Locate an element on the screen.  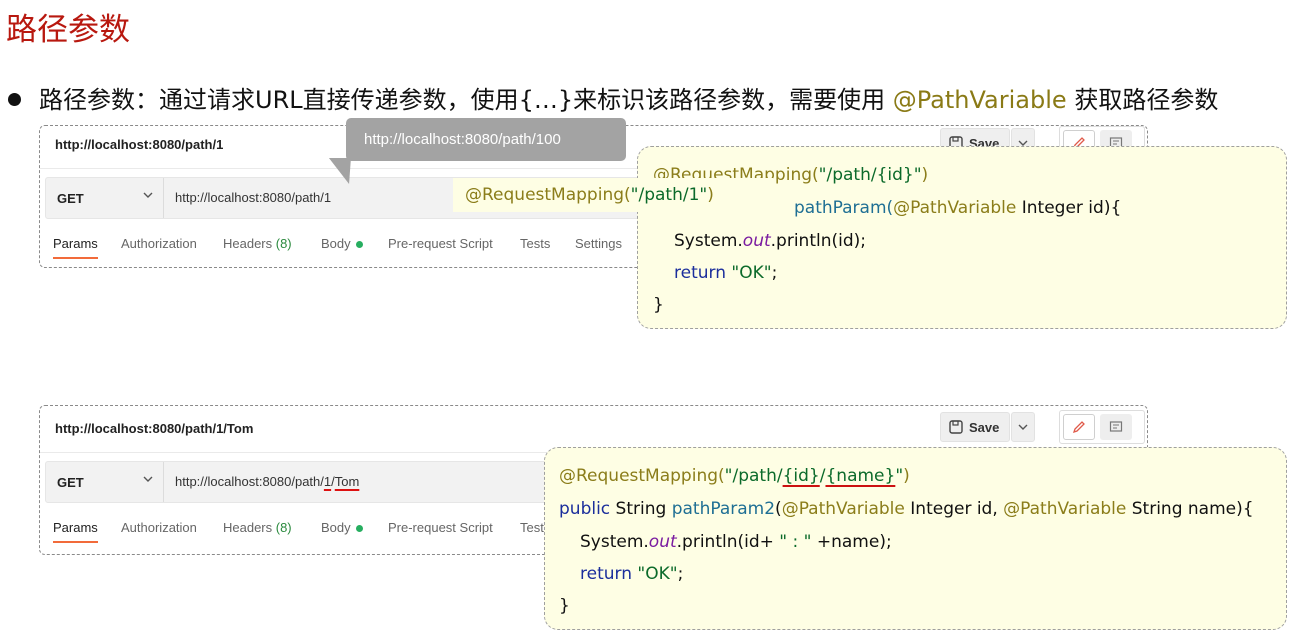
request-title: http://localhost:8080/path/1 is located at coordinates (139, 144).